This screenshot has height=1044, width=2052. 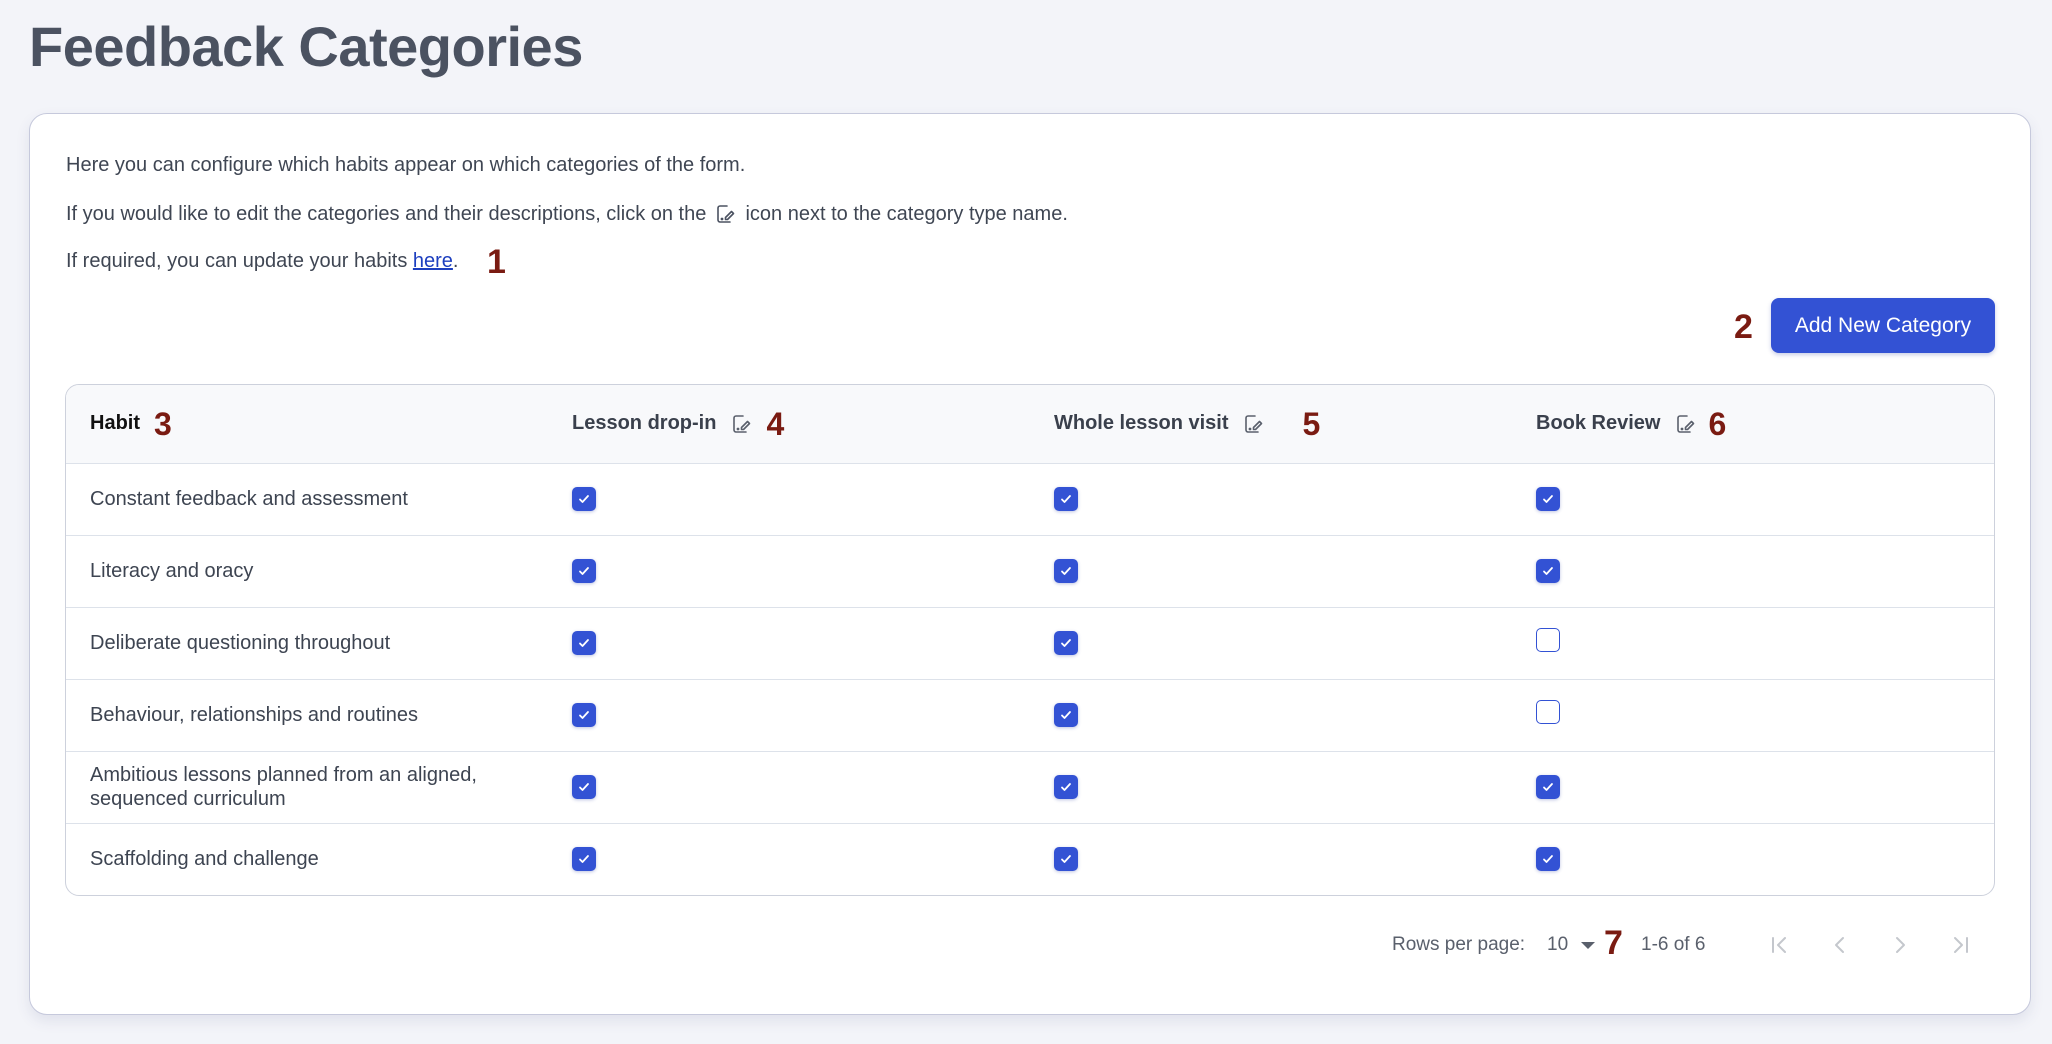 I want to click on annotation-marker-2: 2, so click(x=1743, y=327).